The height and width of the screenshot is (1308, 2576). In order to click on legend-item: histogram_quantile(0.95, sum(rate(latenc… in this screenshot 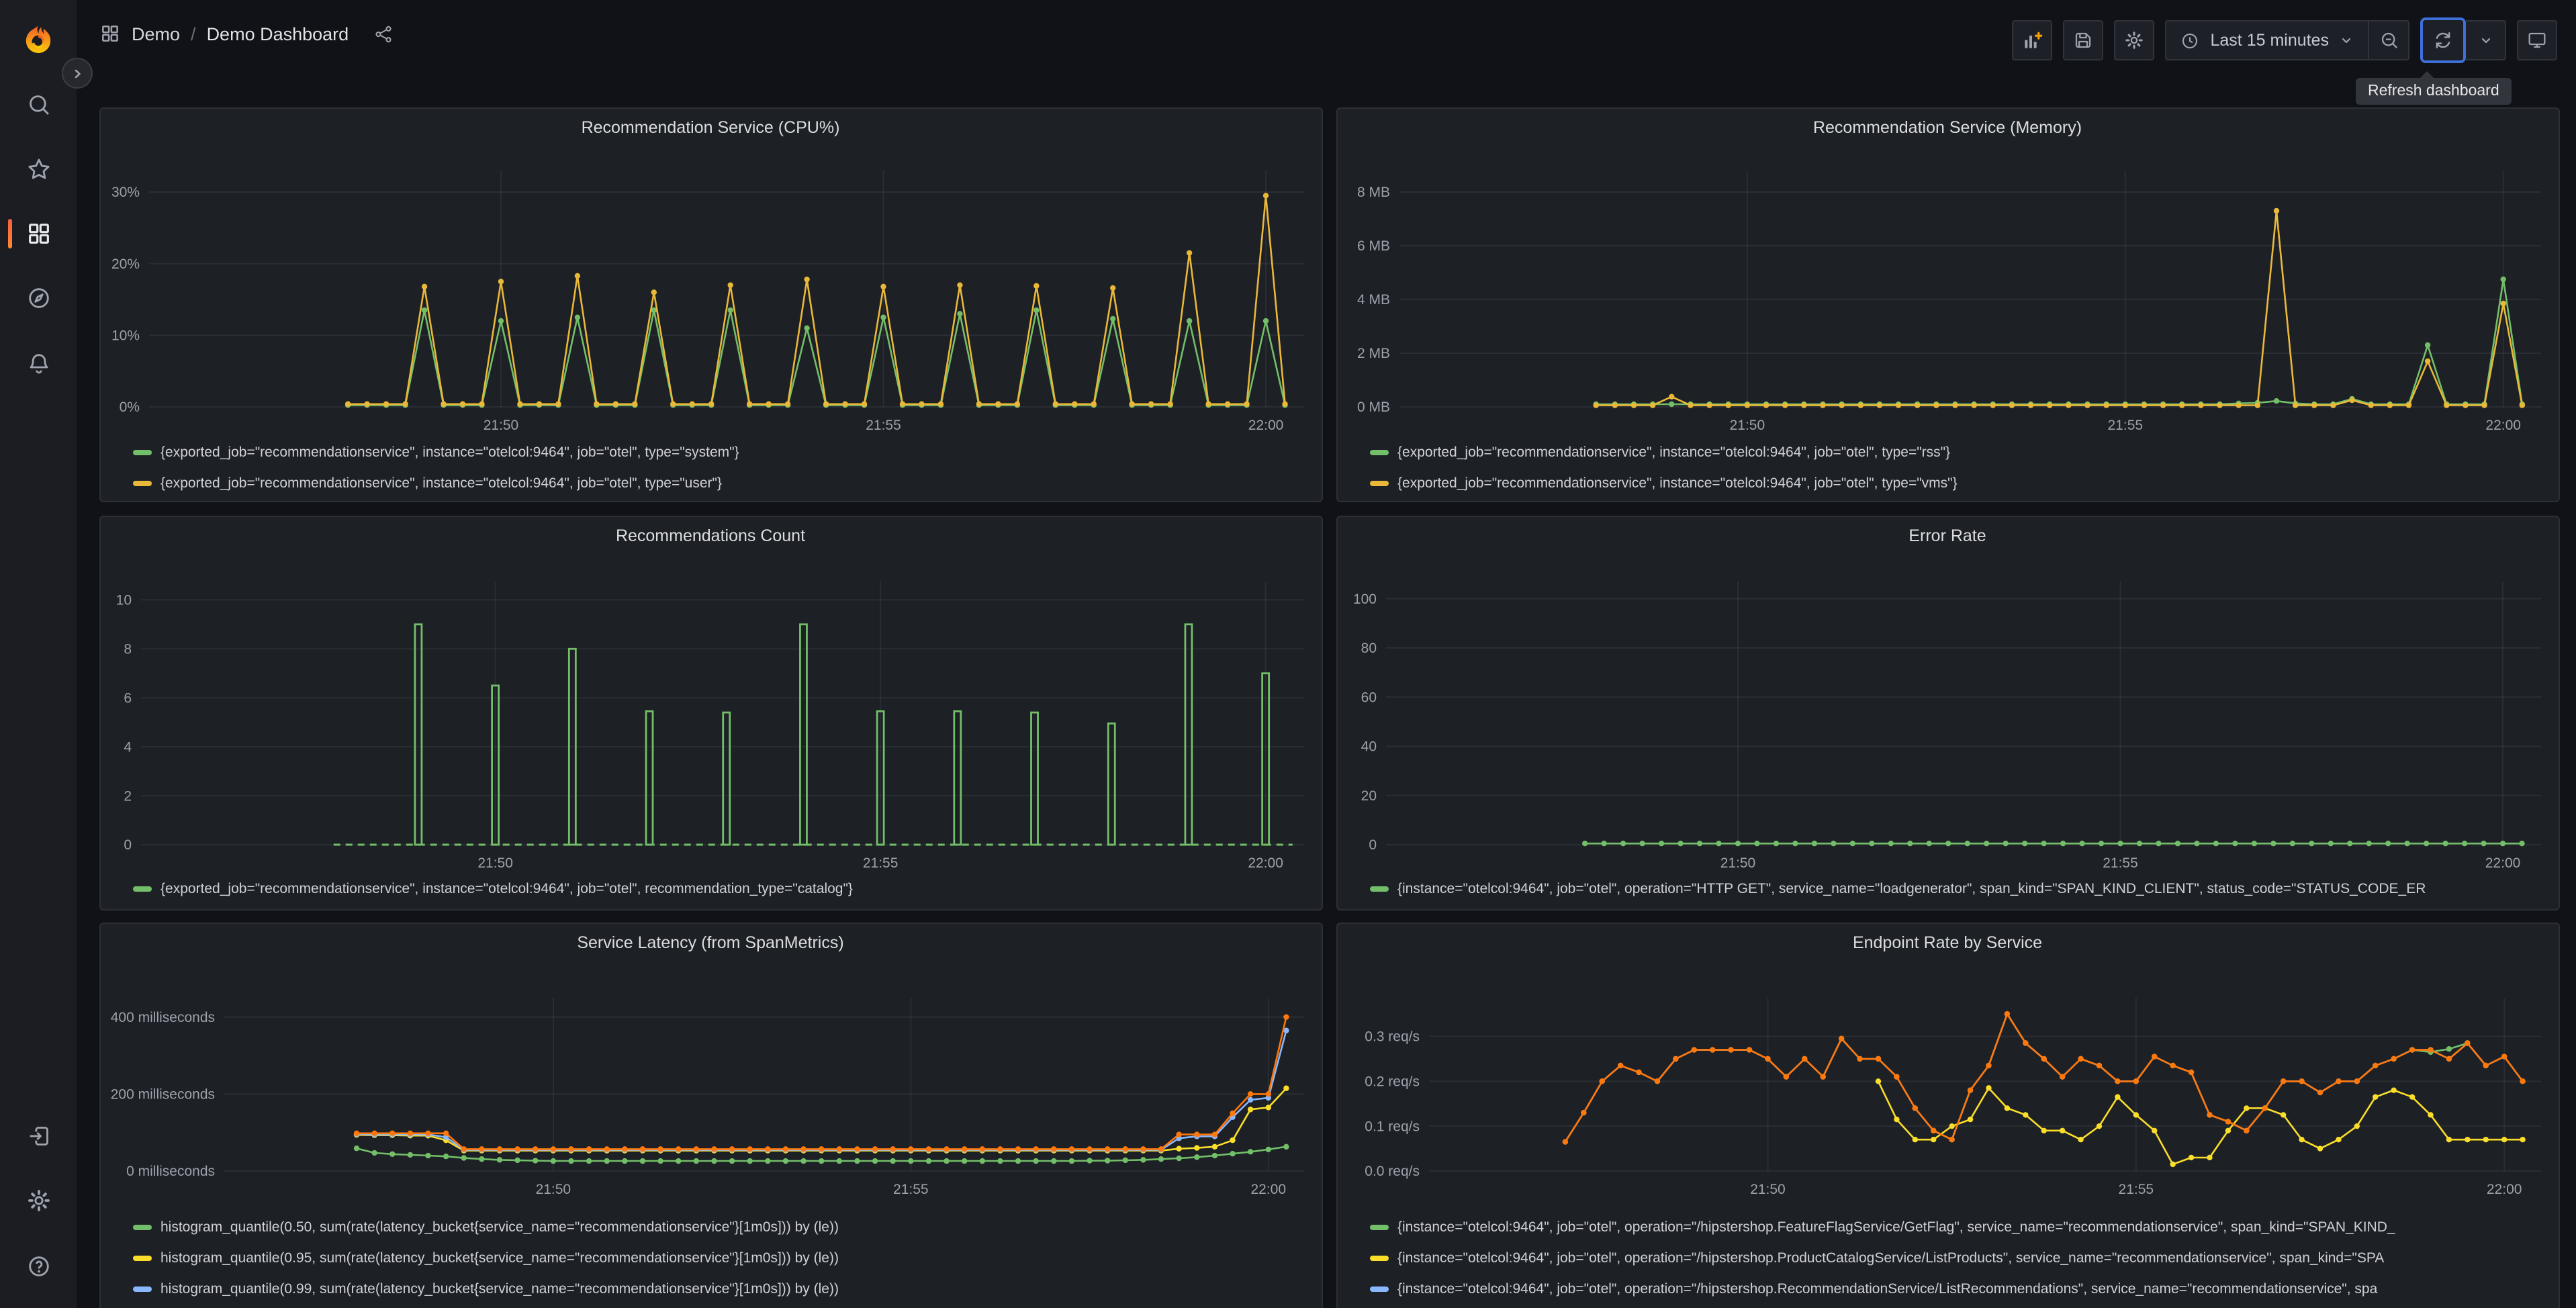, I will do `click(718, 1257)`.